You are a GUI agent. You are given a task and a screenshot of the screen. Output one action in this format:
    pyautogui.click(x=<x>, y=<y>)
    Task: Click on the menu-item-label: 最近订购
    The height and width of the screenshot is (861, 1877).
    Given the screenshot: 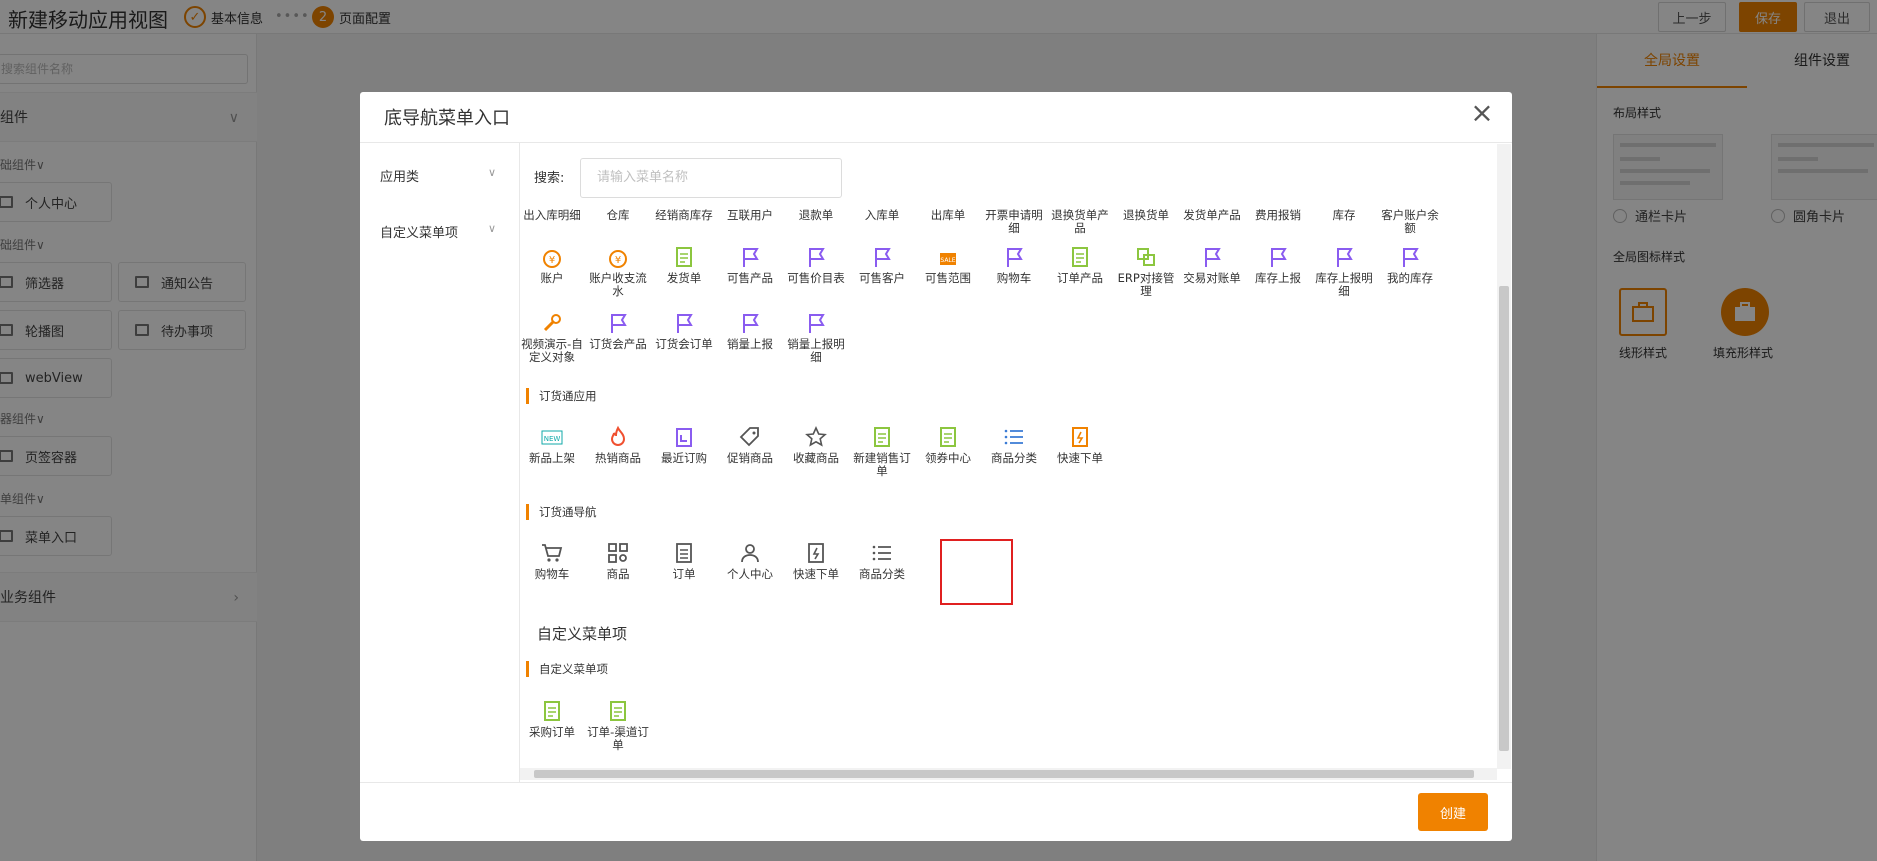 What is the action you would take?
    pyautogui.click(x=684, y=458)
    